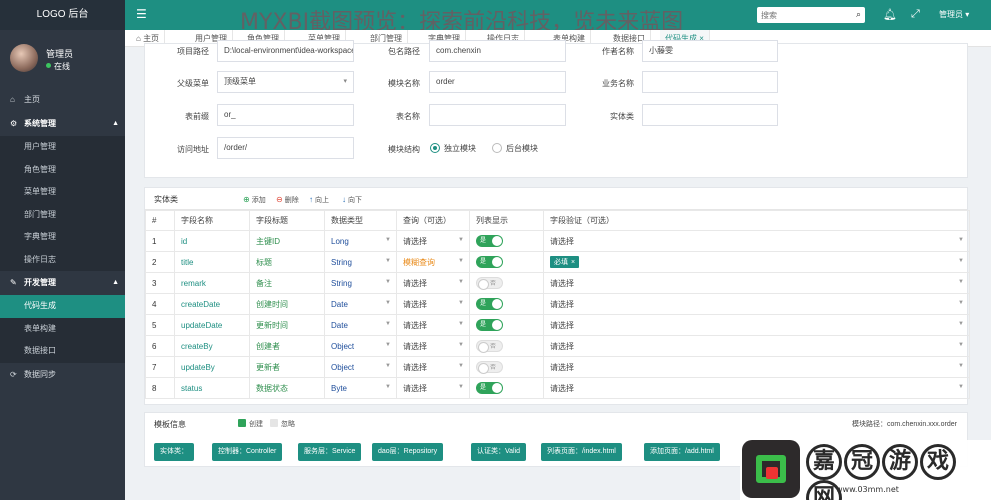  I want to click on search-box: ⌕, so click(811, 15).